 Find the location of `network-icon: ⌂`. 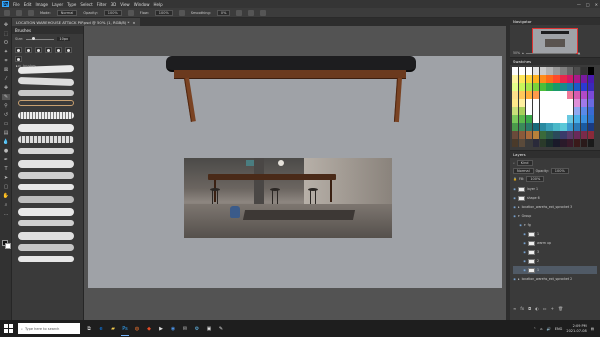

network-icon: ⌂ is located at coordinates (541, 329).